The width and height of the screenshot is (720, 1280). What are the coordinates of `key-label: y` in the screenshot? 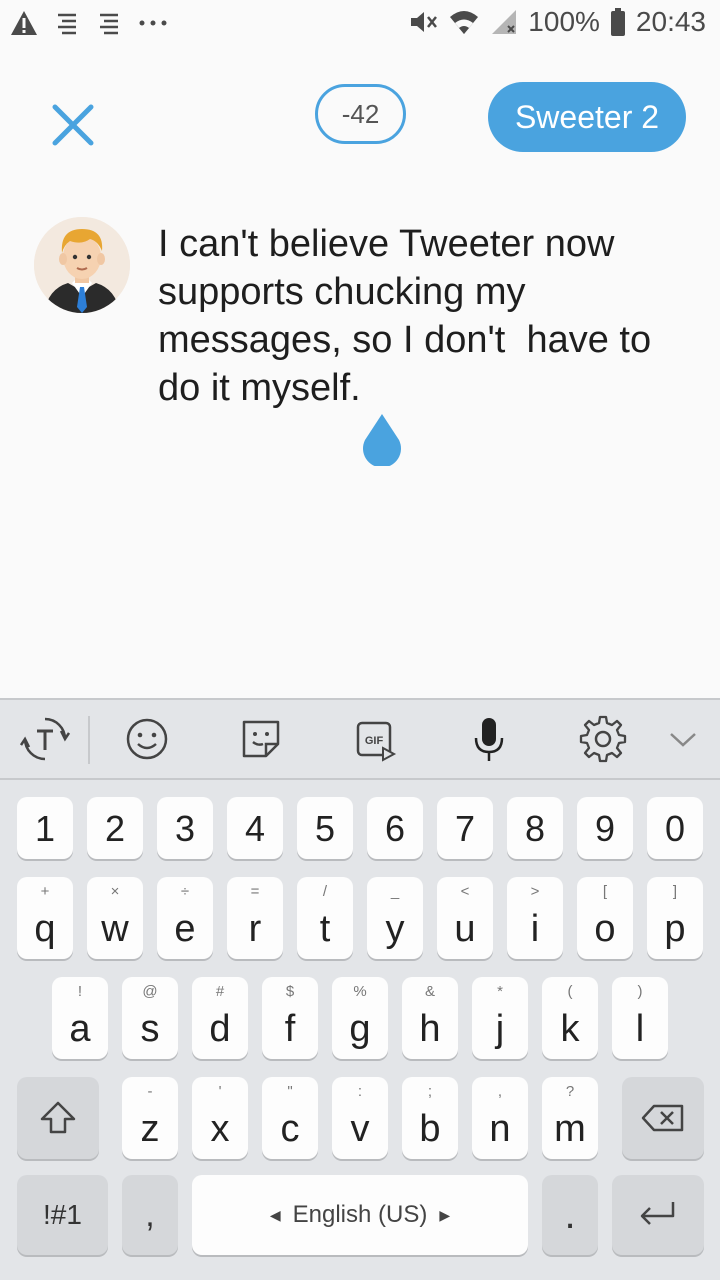 It's located at (395, 929).